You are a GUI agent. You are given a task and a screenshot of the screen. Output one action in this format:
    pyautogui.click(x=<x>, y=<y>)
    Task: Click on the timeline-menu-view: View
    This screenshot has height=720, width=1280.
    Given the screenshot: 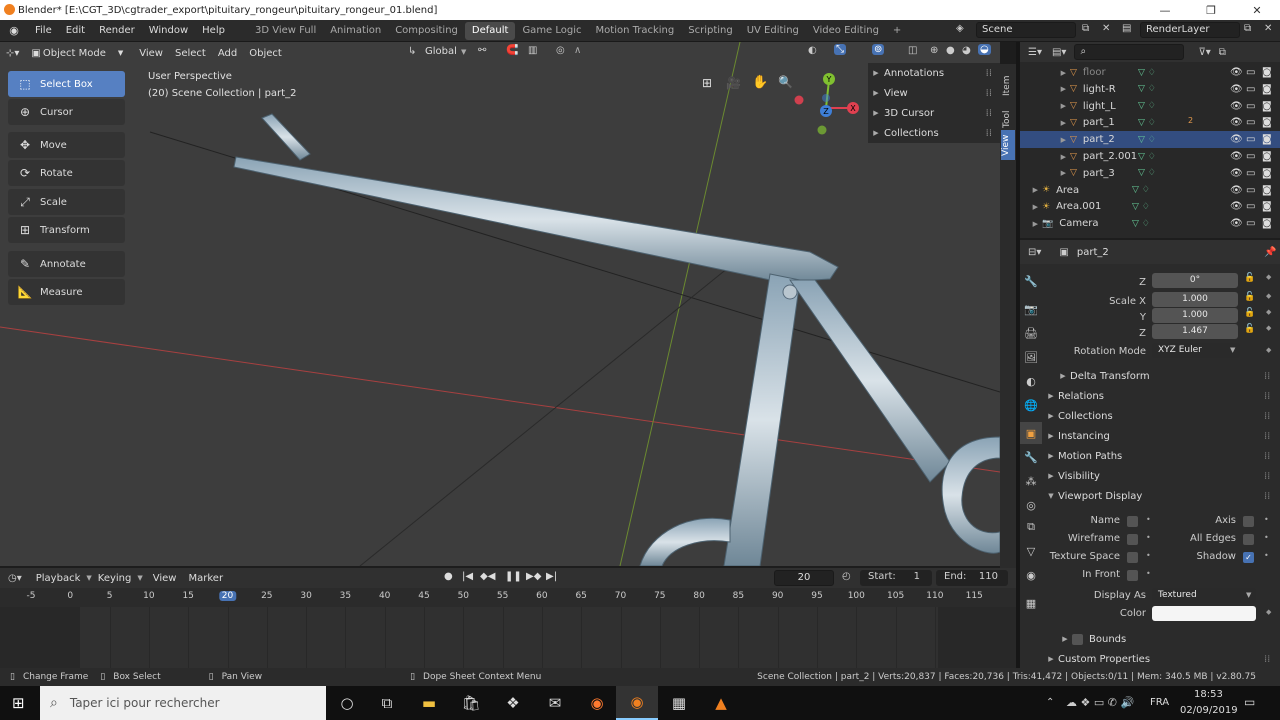 What is the action you would take?
    pyautogui.click(x=165, y=578)
    